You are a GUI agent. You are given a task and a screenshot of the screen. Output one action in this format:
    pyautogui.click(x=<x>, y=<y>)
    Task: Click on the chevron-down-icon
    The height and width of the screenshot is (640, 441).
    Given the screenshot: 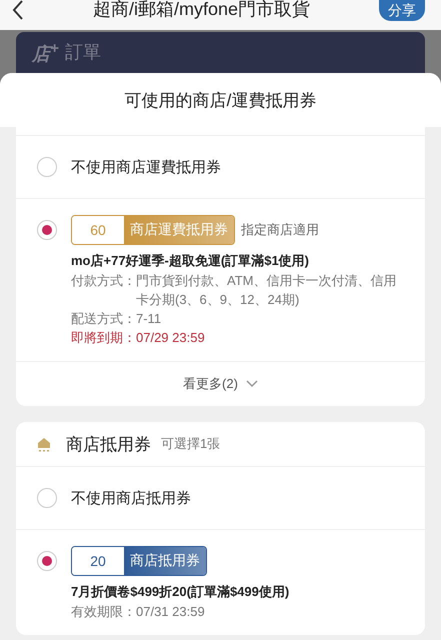 What is the action you would take?
    pyautogui.click(x=252, y=384)
    